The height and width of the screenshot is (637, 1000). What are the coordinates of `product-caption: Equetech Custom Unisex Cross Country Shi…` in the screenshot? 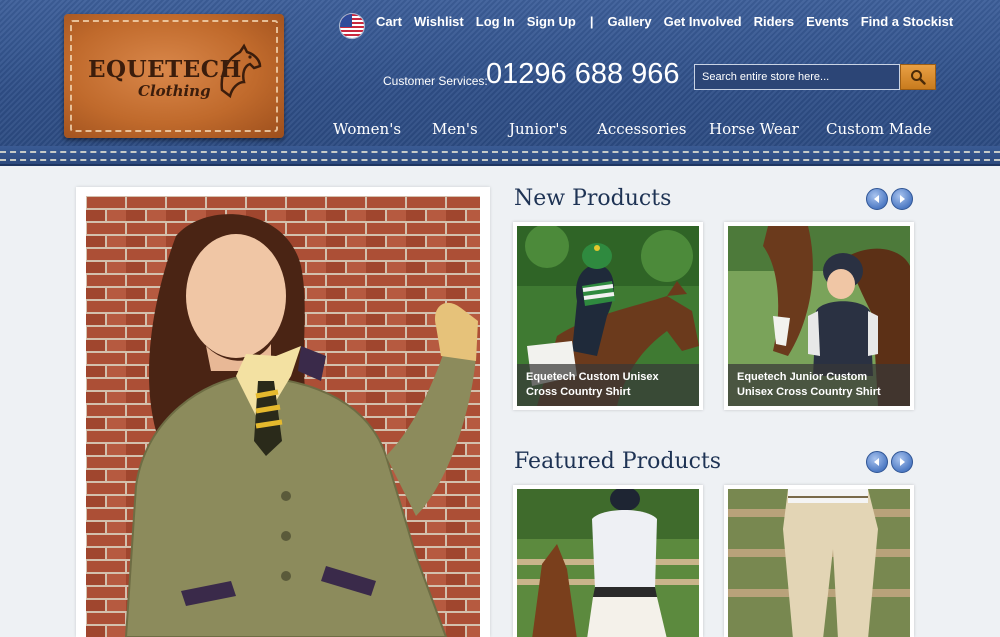 It's located at (608, 385).